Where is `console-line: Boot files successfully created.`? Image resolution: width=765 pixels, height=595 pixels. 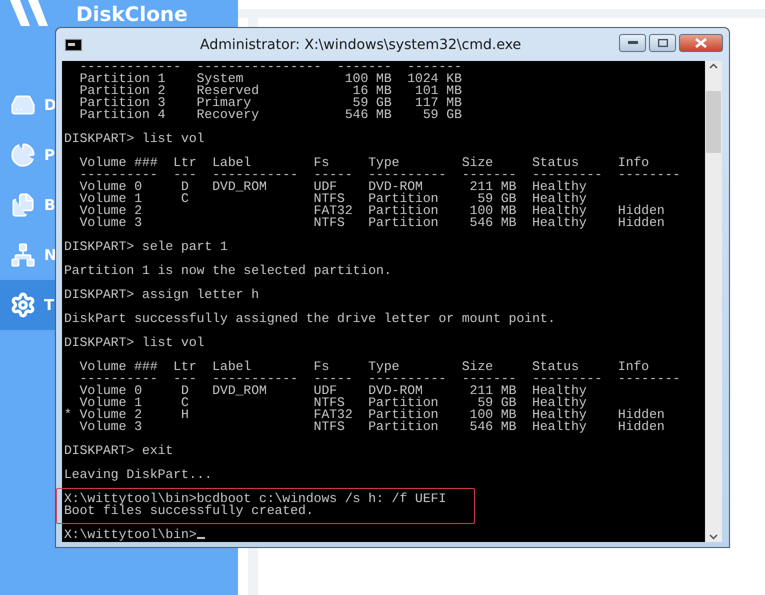
console-line: Boot files successfully created. is located at coordinates (189, 511).